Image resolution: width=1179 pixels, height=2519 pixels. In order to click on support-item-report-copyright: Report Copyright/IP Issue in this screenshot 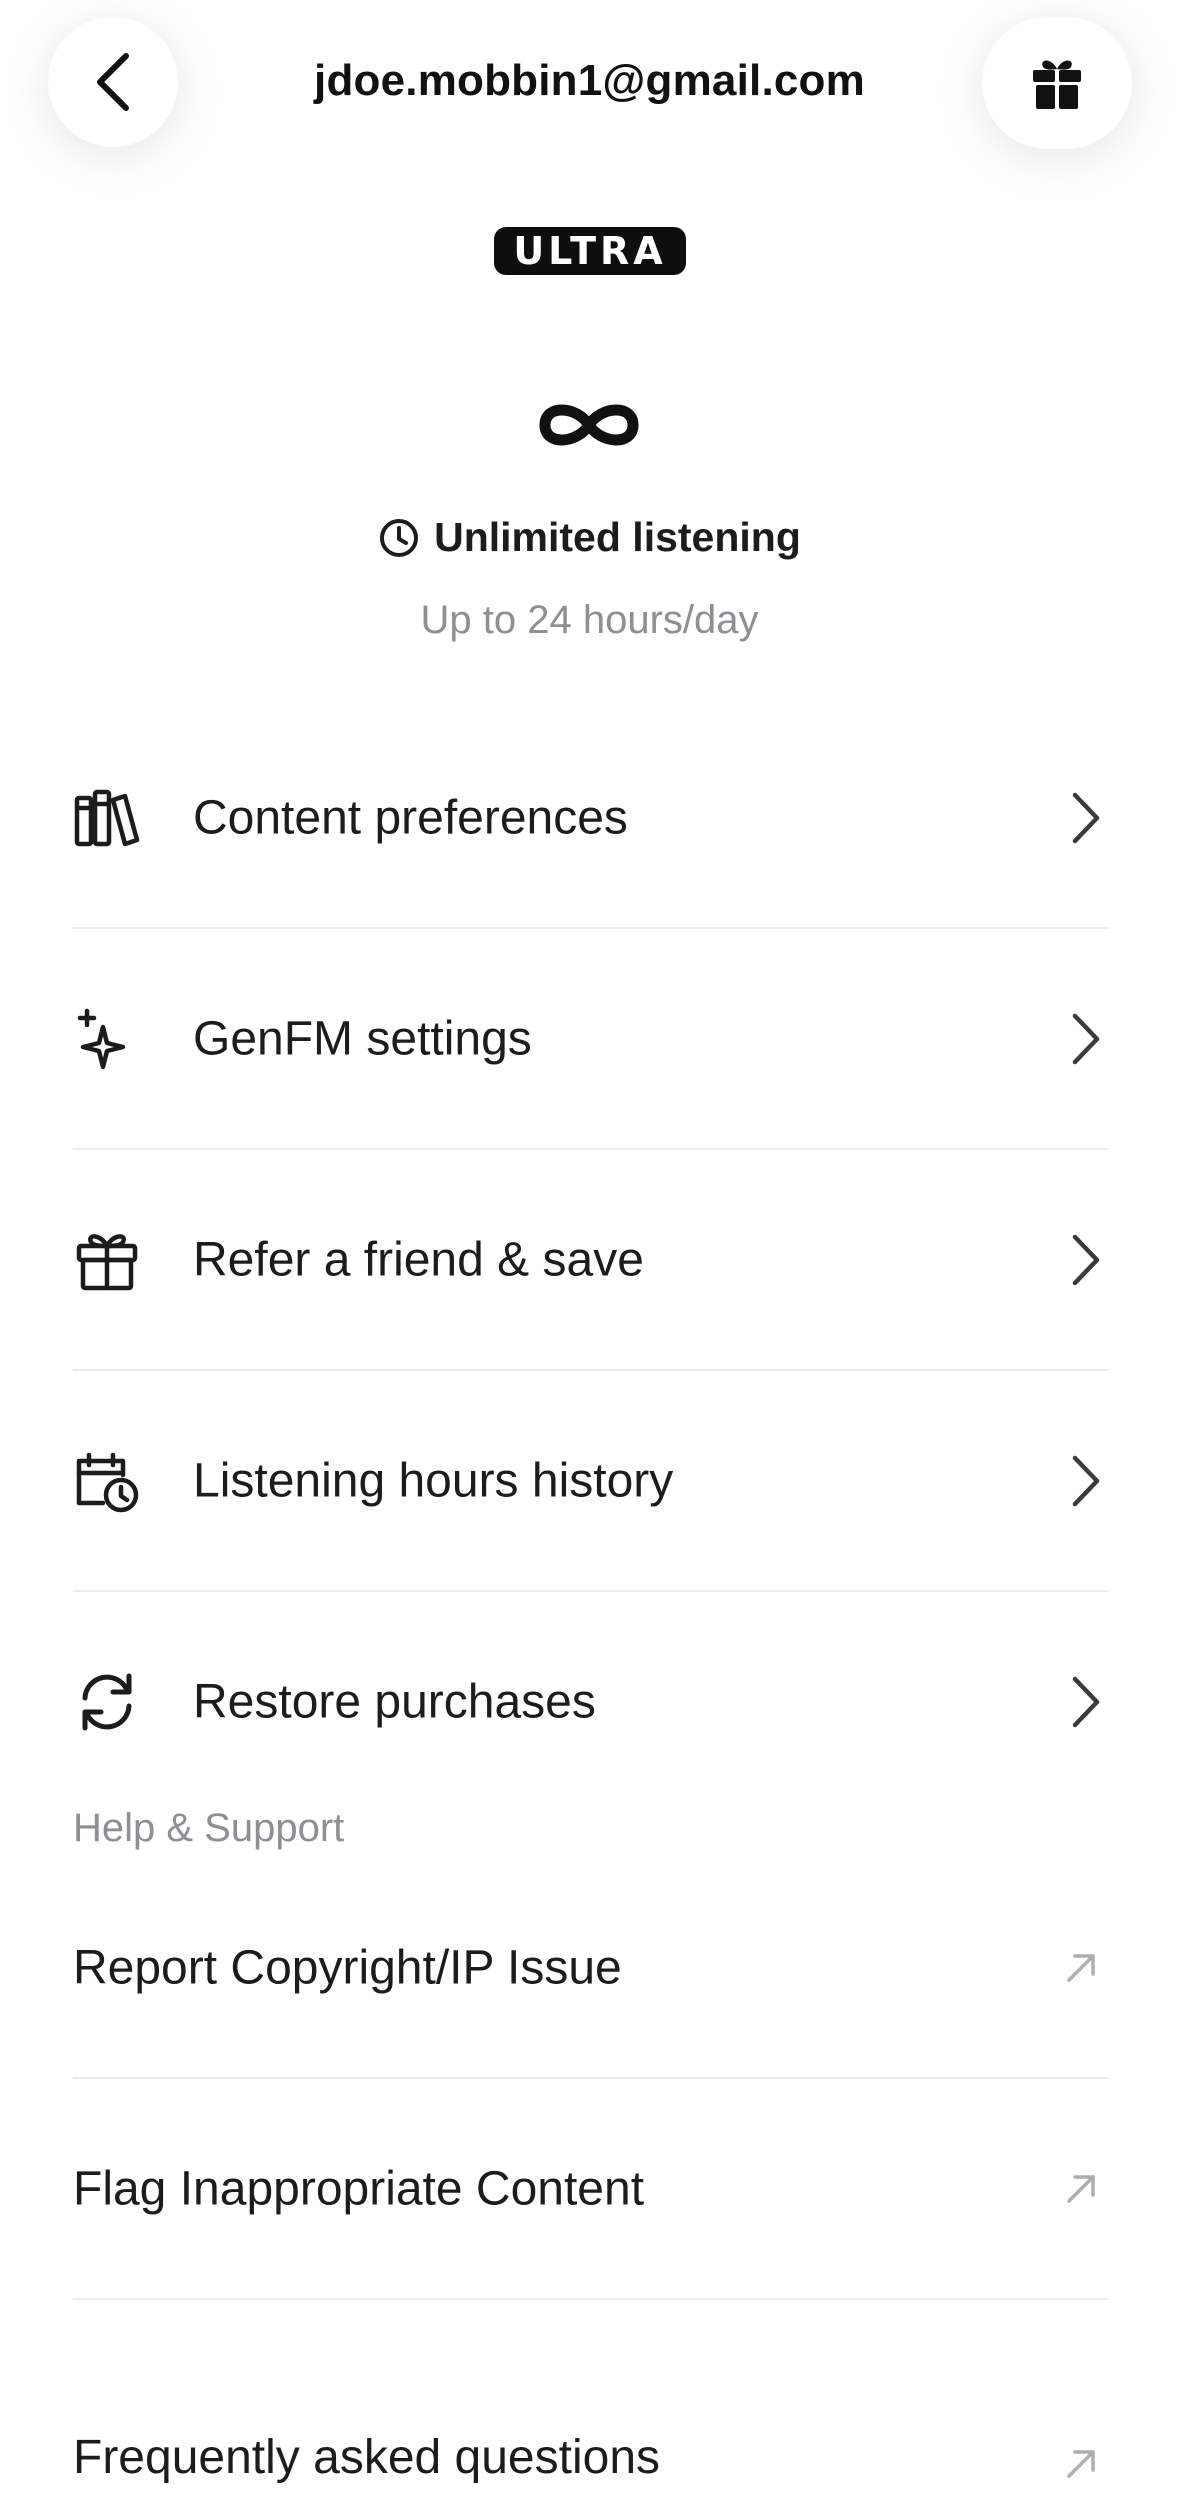, I will do `click(591, 1967)`.